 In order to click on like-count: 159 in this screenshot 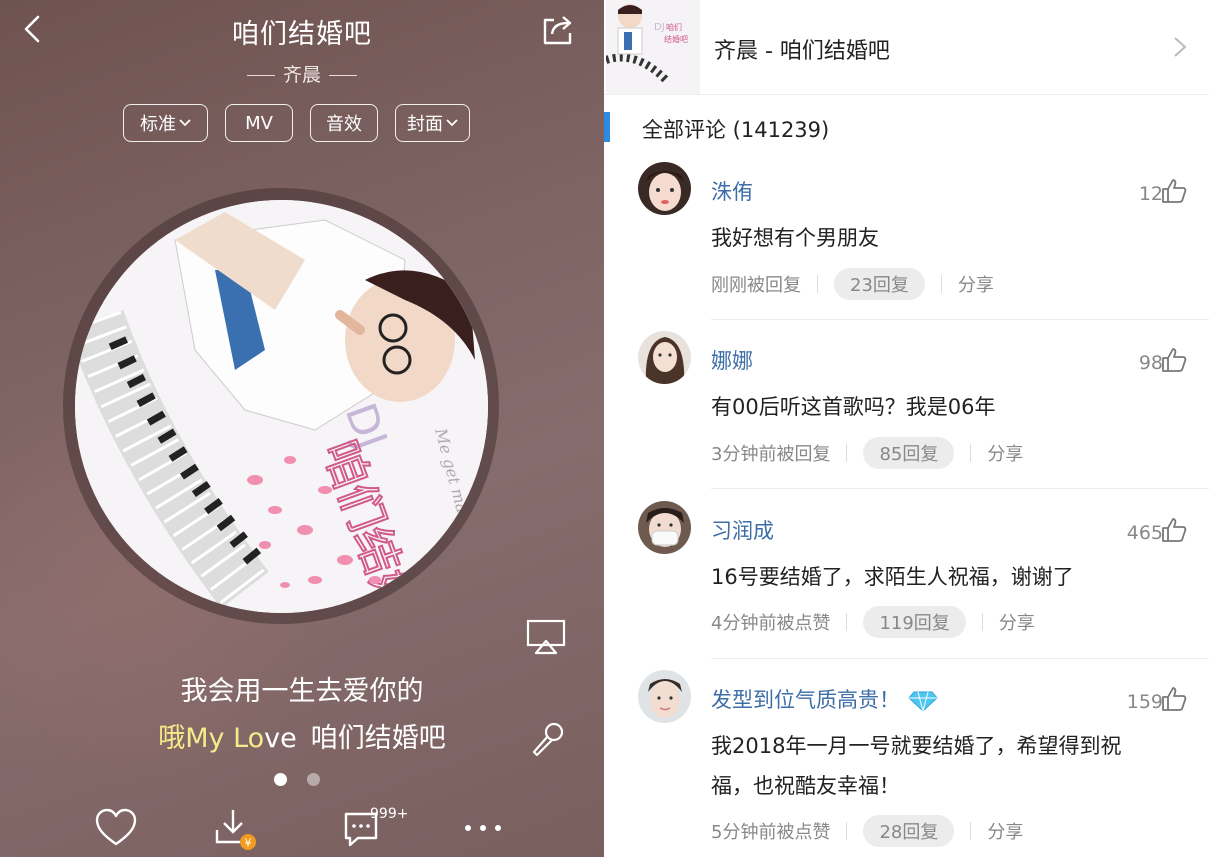, I will do `click(1144, 702)`.